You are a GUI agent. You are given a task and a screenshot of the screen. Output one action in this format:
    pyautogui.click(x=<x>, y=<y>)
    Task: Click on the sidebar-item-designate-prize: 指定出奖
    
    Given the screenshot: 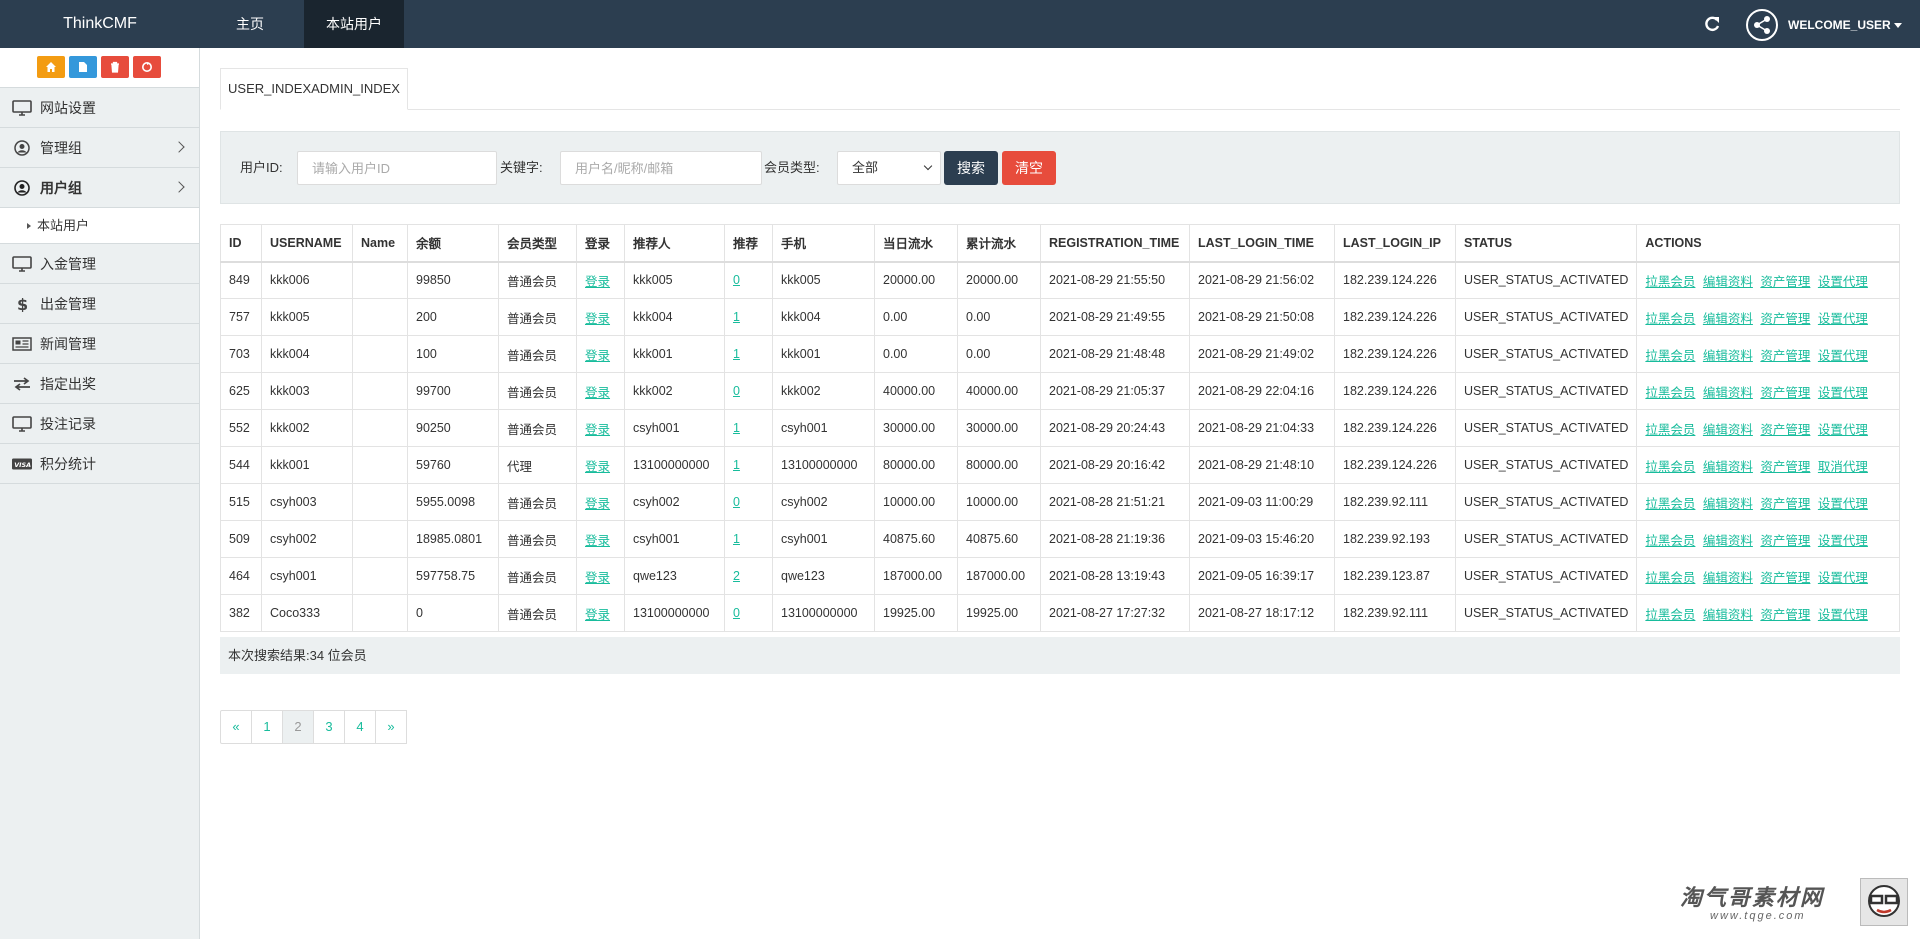 What is the action you would take?
    pyautogui.click(x=99, y=384)
    